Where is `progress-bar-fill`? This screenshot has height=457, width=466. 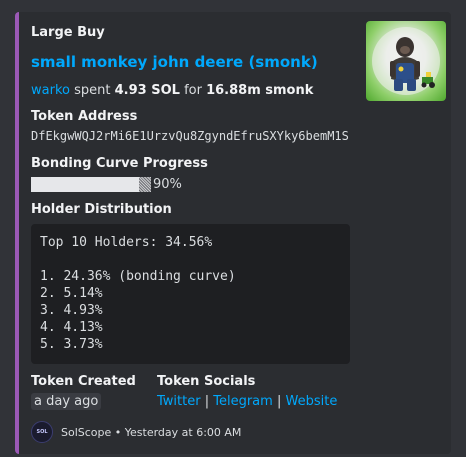
progress-bar-fill is located at coordinates (85, 184).